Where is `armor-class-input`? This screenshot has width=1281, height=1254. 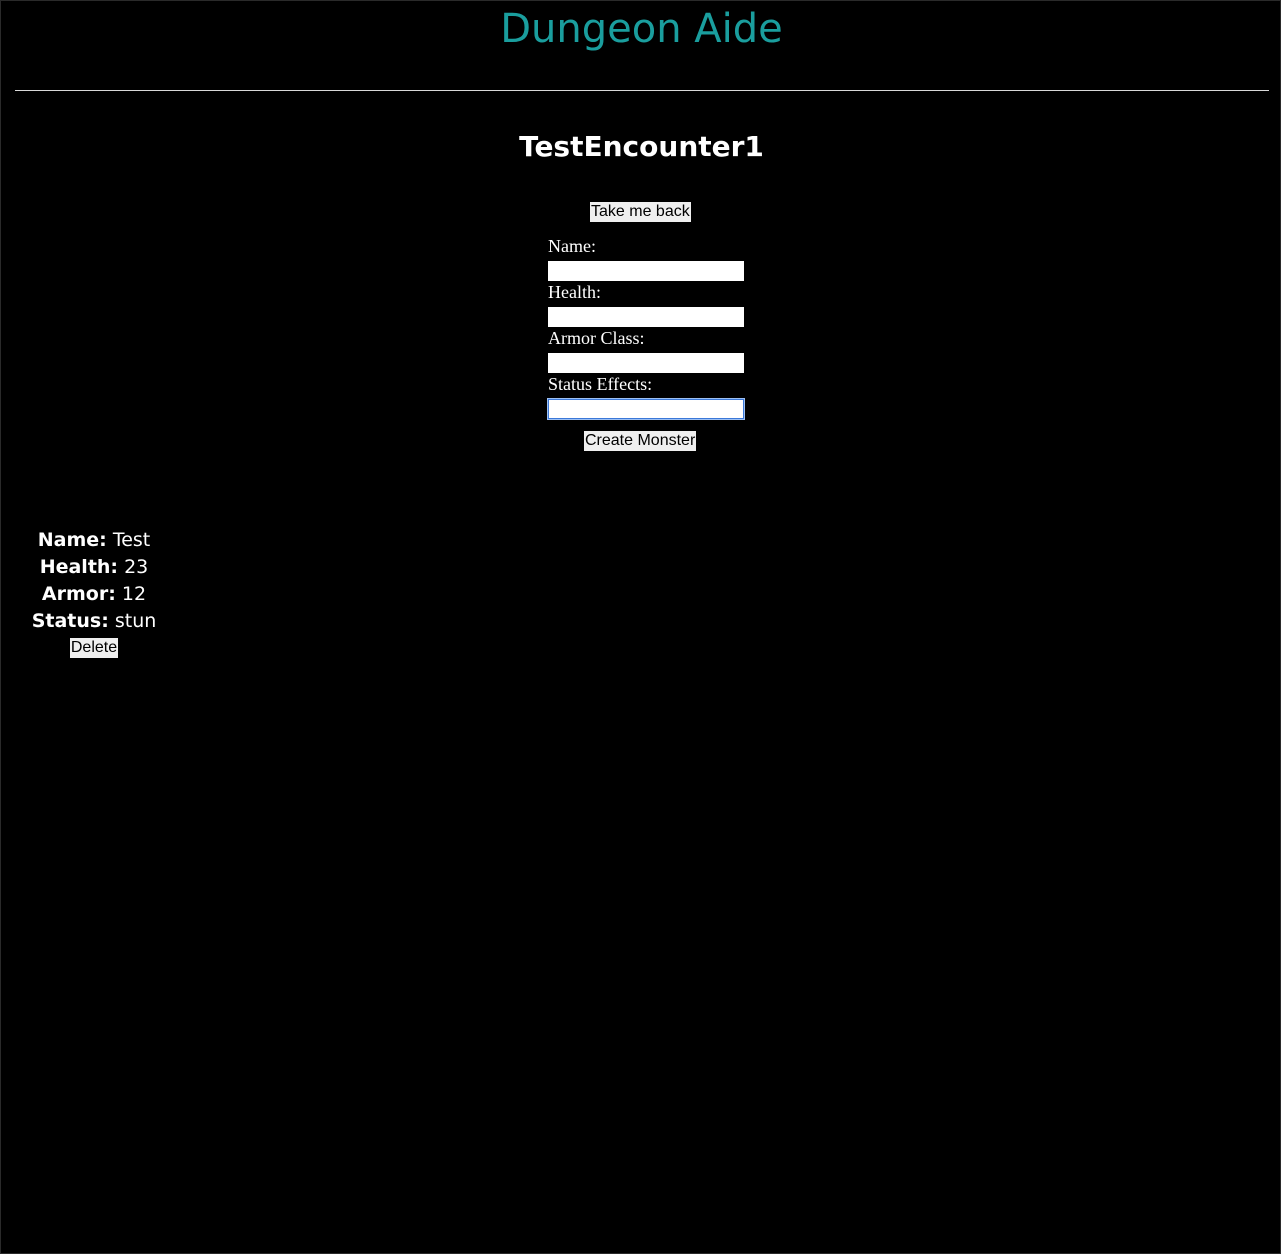
armor-class-input is located at coordinates (646, 363).